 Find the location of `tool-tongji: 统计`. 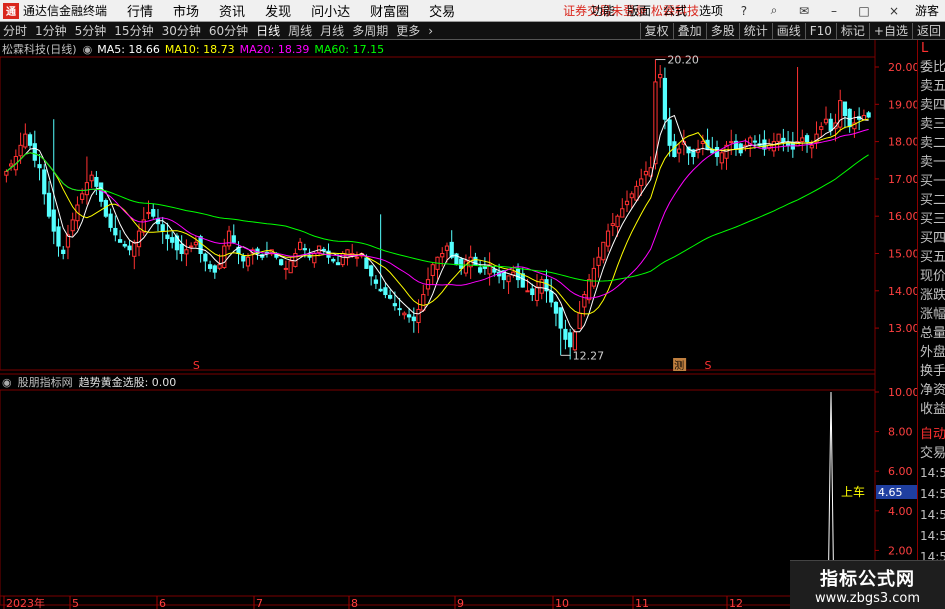

tool-tongji: 统计 is located at coordinates (755, 31).